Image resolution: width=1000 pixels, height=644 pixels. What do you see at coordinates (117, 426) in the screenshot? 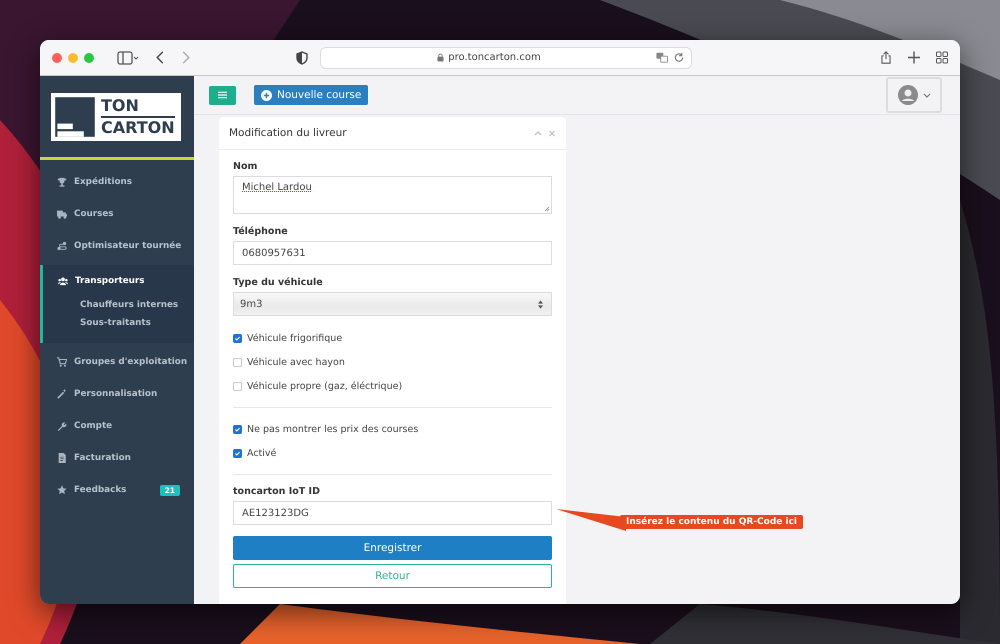
I see `sidebar-item: Compte` at bounding box center [117, 426].